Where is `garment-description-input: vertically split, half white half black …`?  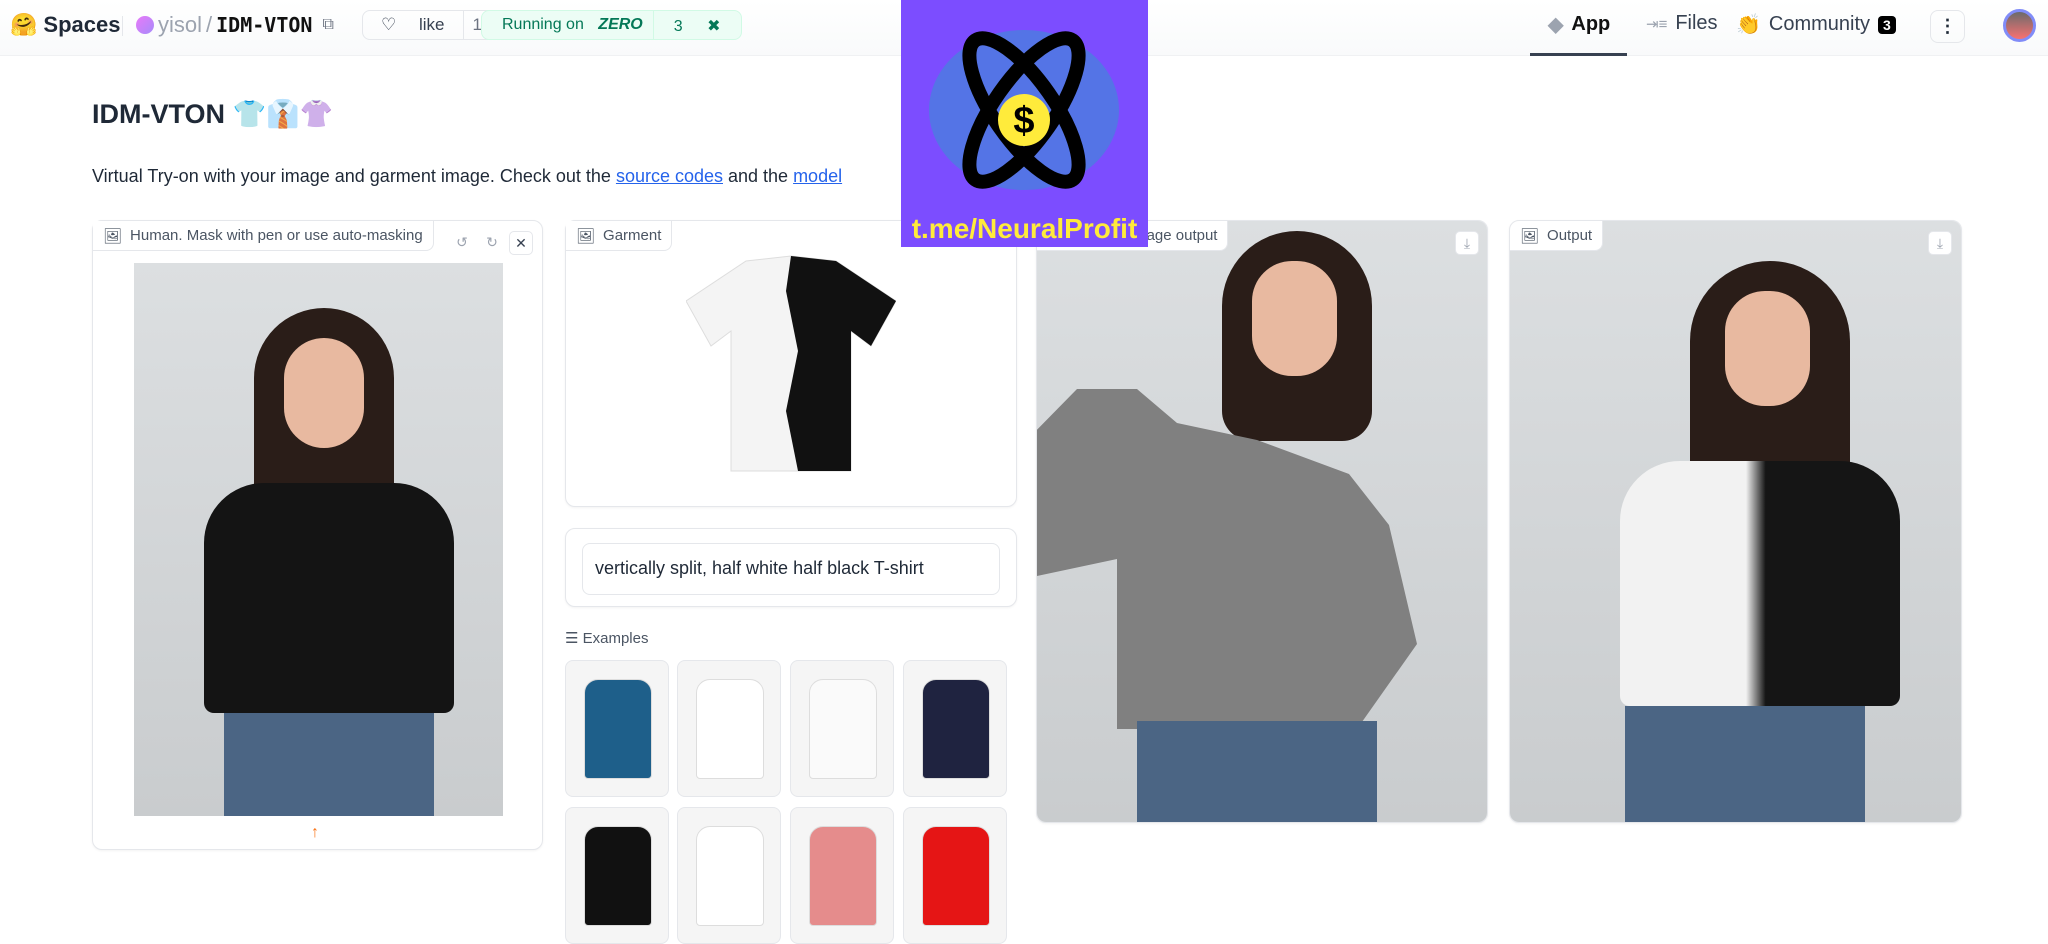
garment-description-input: vertically split, half white half black … is located at coordinates (791, 569).